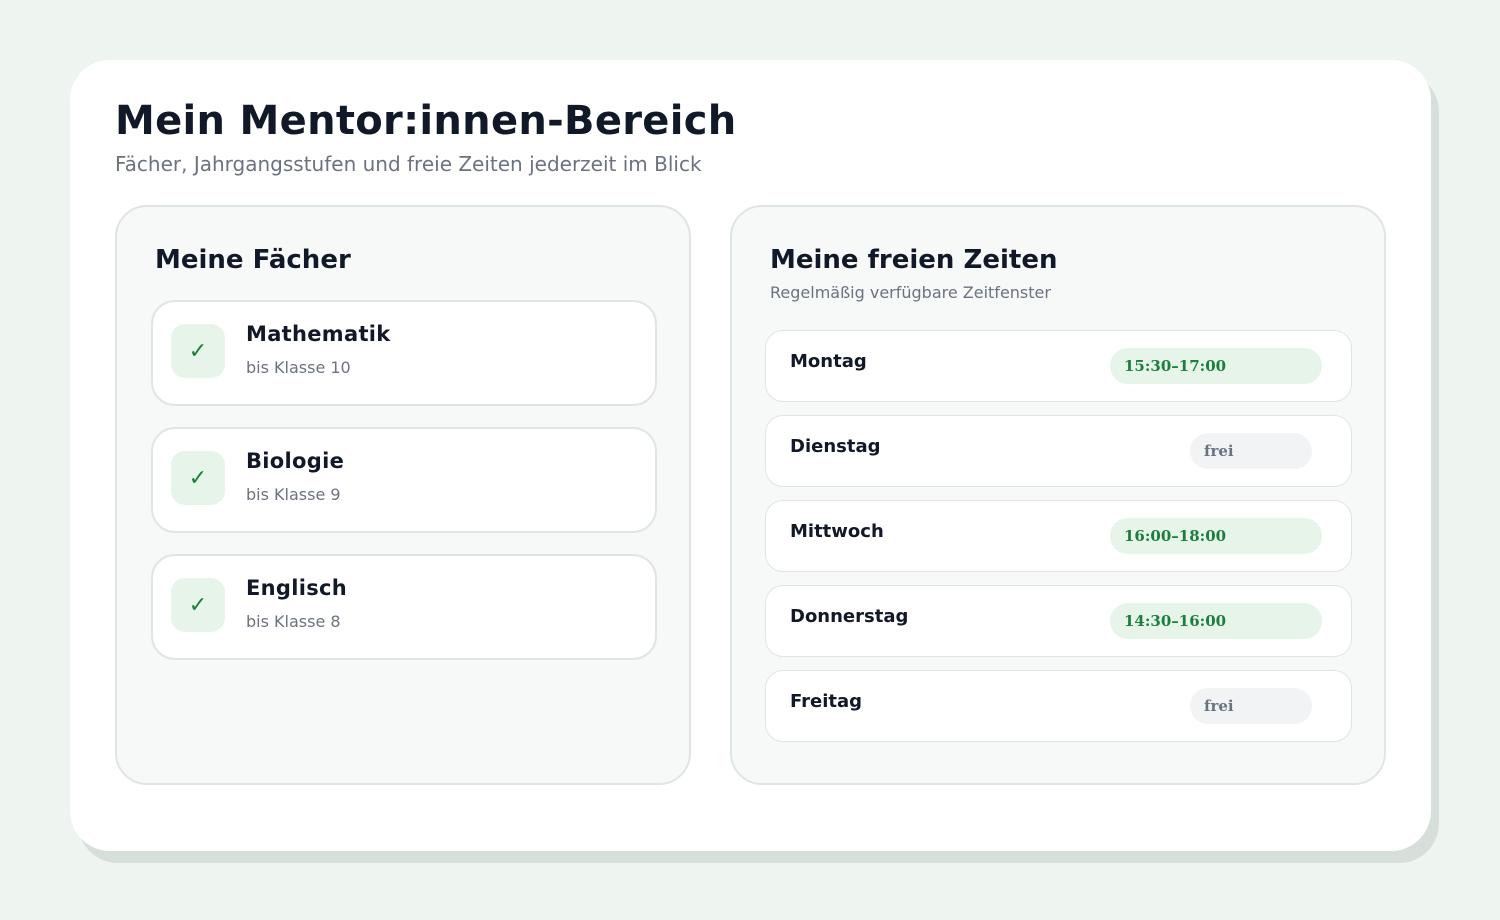  Describe the element at coordinates (849, 616) in the screenshot. I see `day-name: Donnerstag` at that location.